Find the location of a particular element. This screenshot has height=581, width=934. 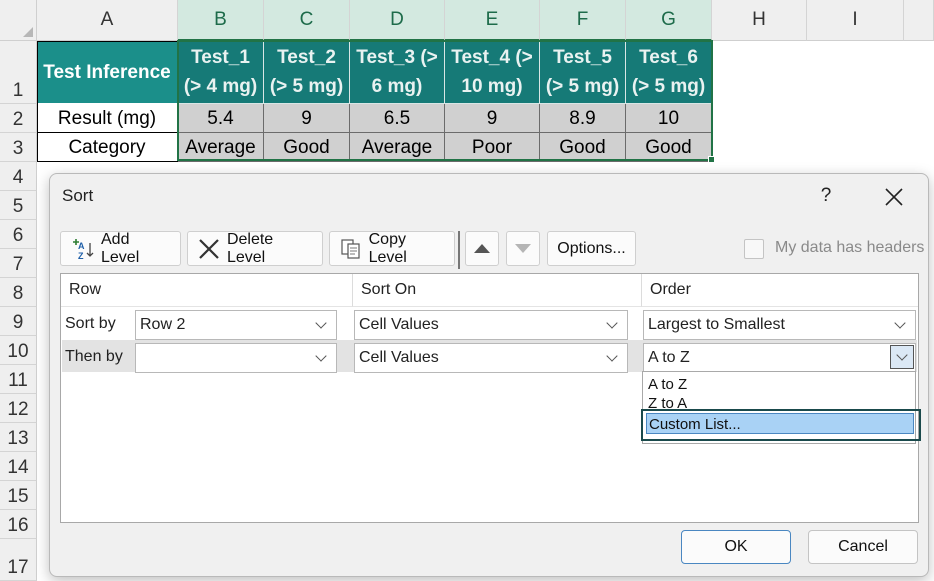

delete-level-button: Delete Level is located at coordinates (255, 248).